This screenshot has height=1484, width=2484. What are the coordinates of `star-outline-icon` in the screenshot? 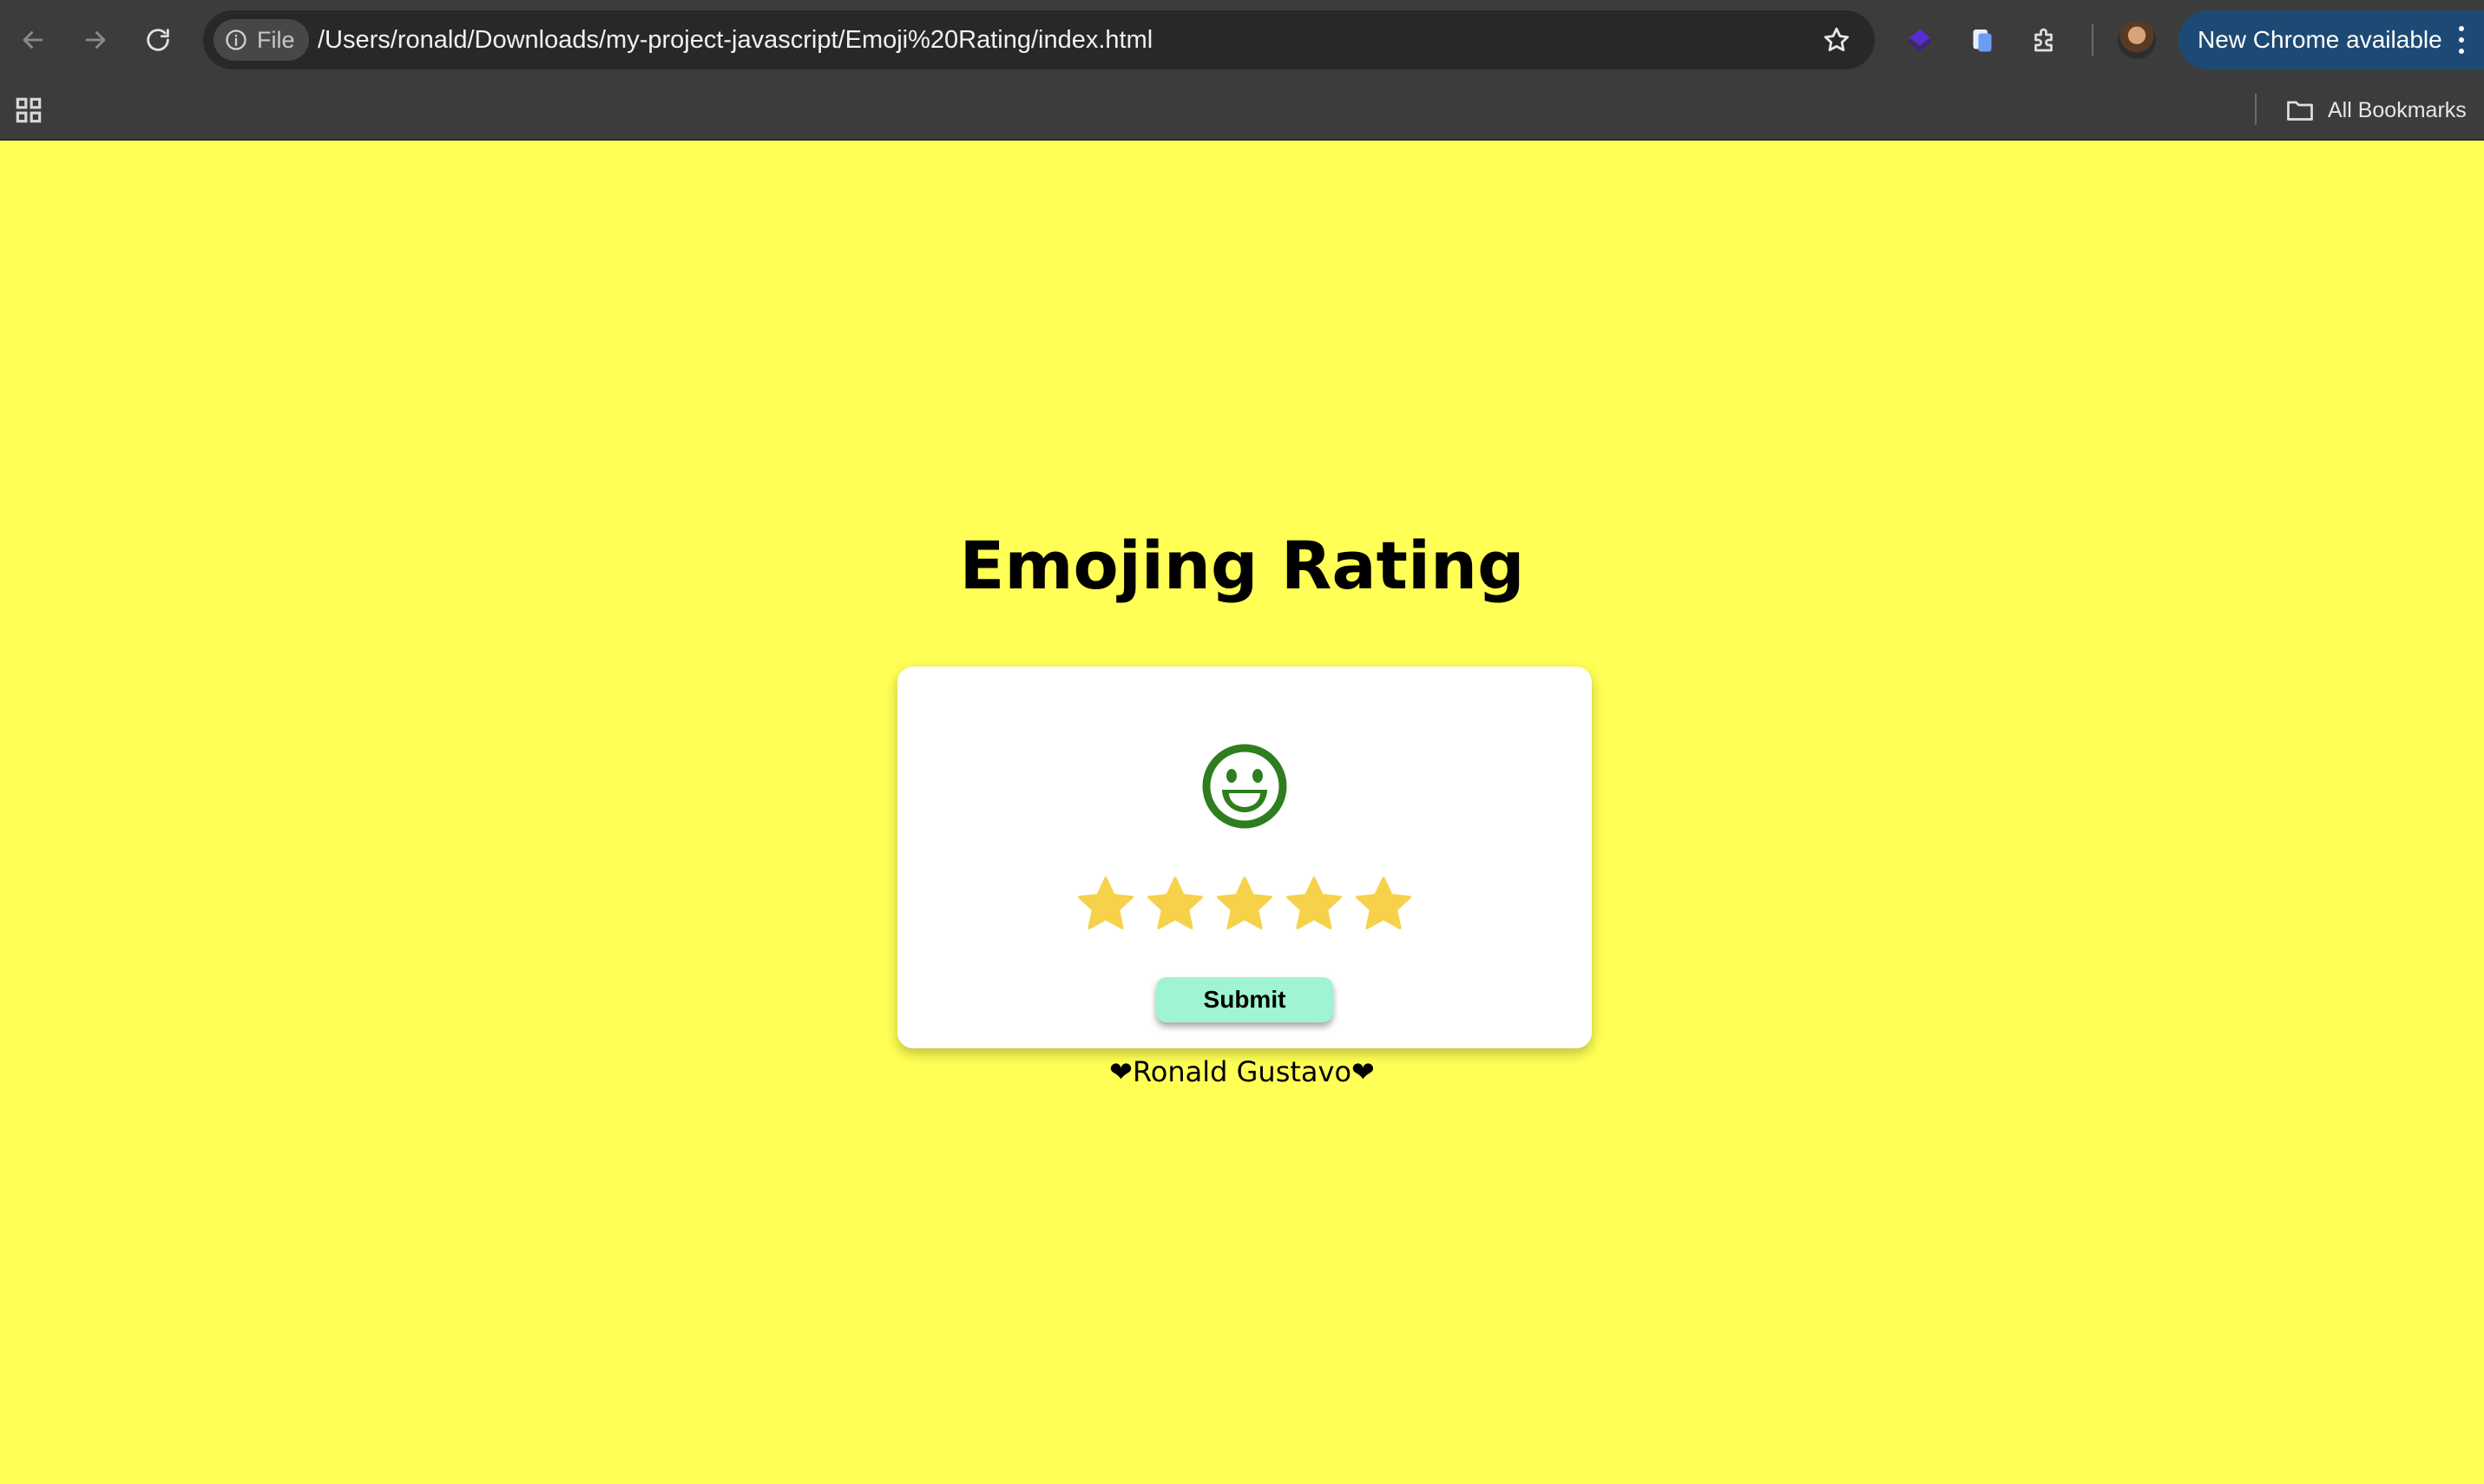 It's located at (1837, 39).